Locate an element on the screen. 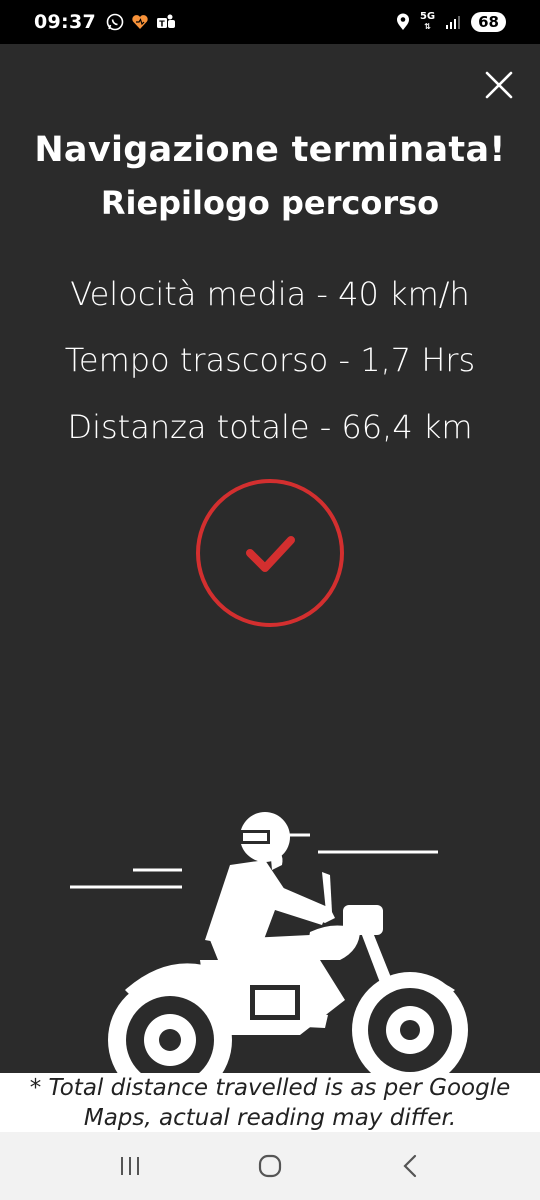  svg-text: T is located at coordinates (162, 24).